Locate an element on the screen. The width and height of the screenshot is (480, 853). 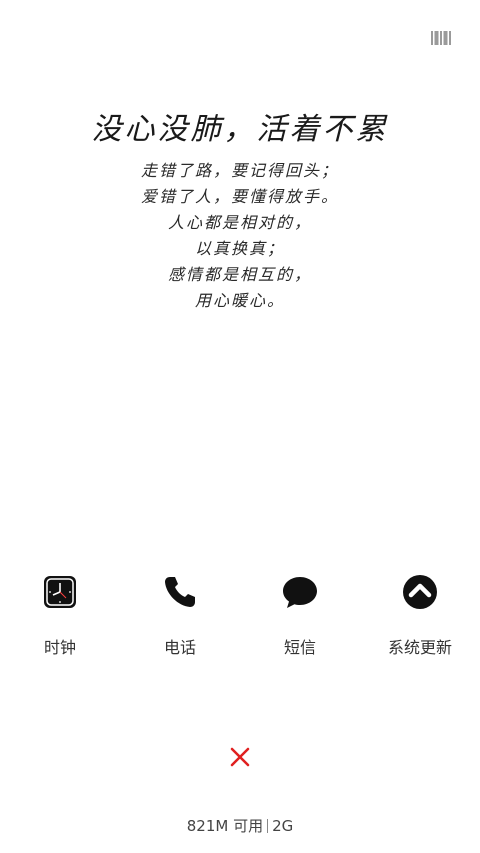
memory-separator is located at coordinates (268, 826).